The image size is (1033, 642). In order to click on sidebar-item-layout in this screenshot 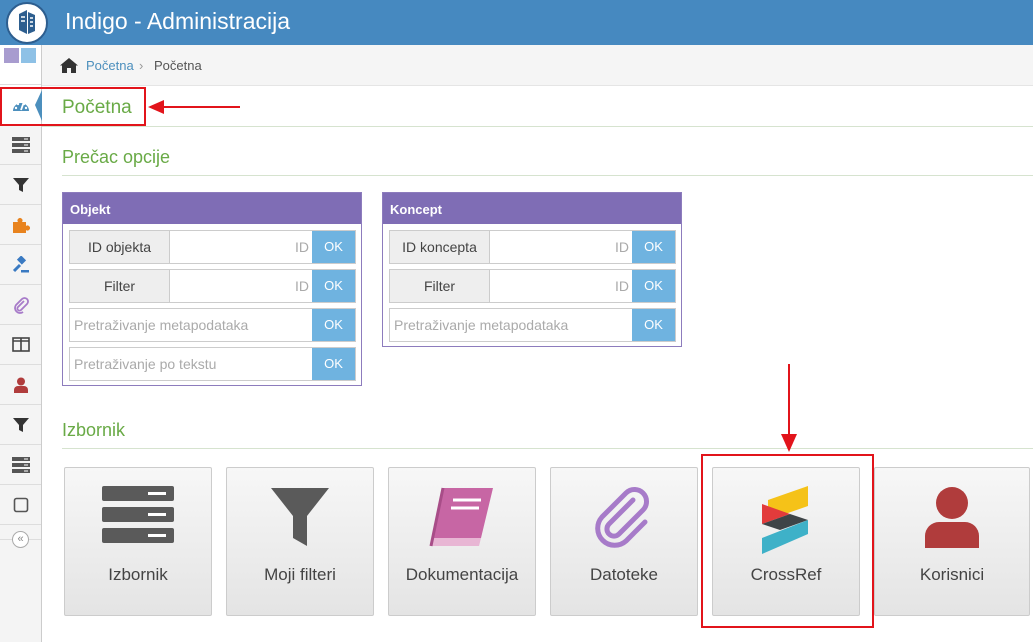, I will do `click(20, 345)`.